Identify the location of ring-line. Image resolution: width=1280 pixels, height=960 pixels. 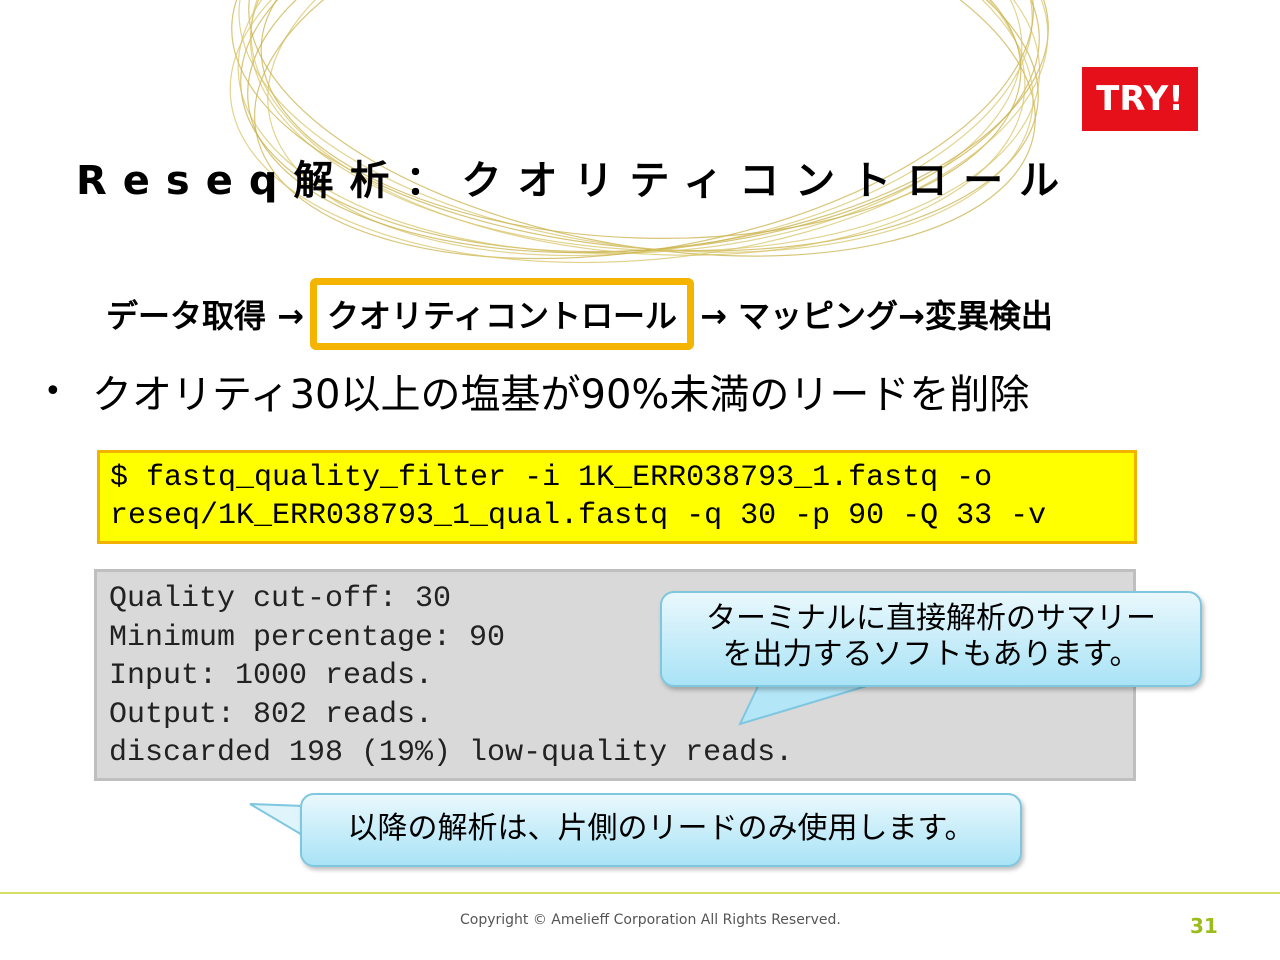
(641, 119).